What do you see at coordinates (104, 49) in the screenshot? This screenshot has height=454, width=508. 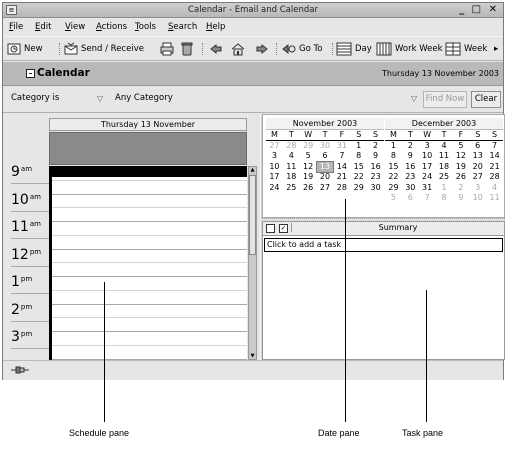 I see `send-receive-button: Send / Receive` at bounding box center [104, 49].